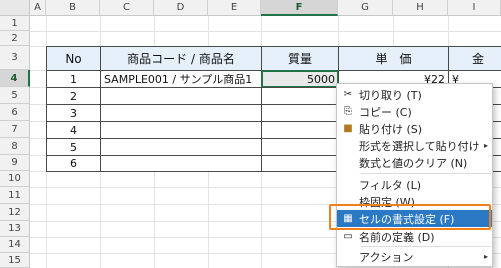  What do you see at coordinates (474, 8) in the screenshot?
I see `column-header-i: I` at bounding box center [474, 8].